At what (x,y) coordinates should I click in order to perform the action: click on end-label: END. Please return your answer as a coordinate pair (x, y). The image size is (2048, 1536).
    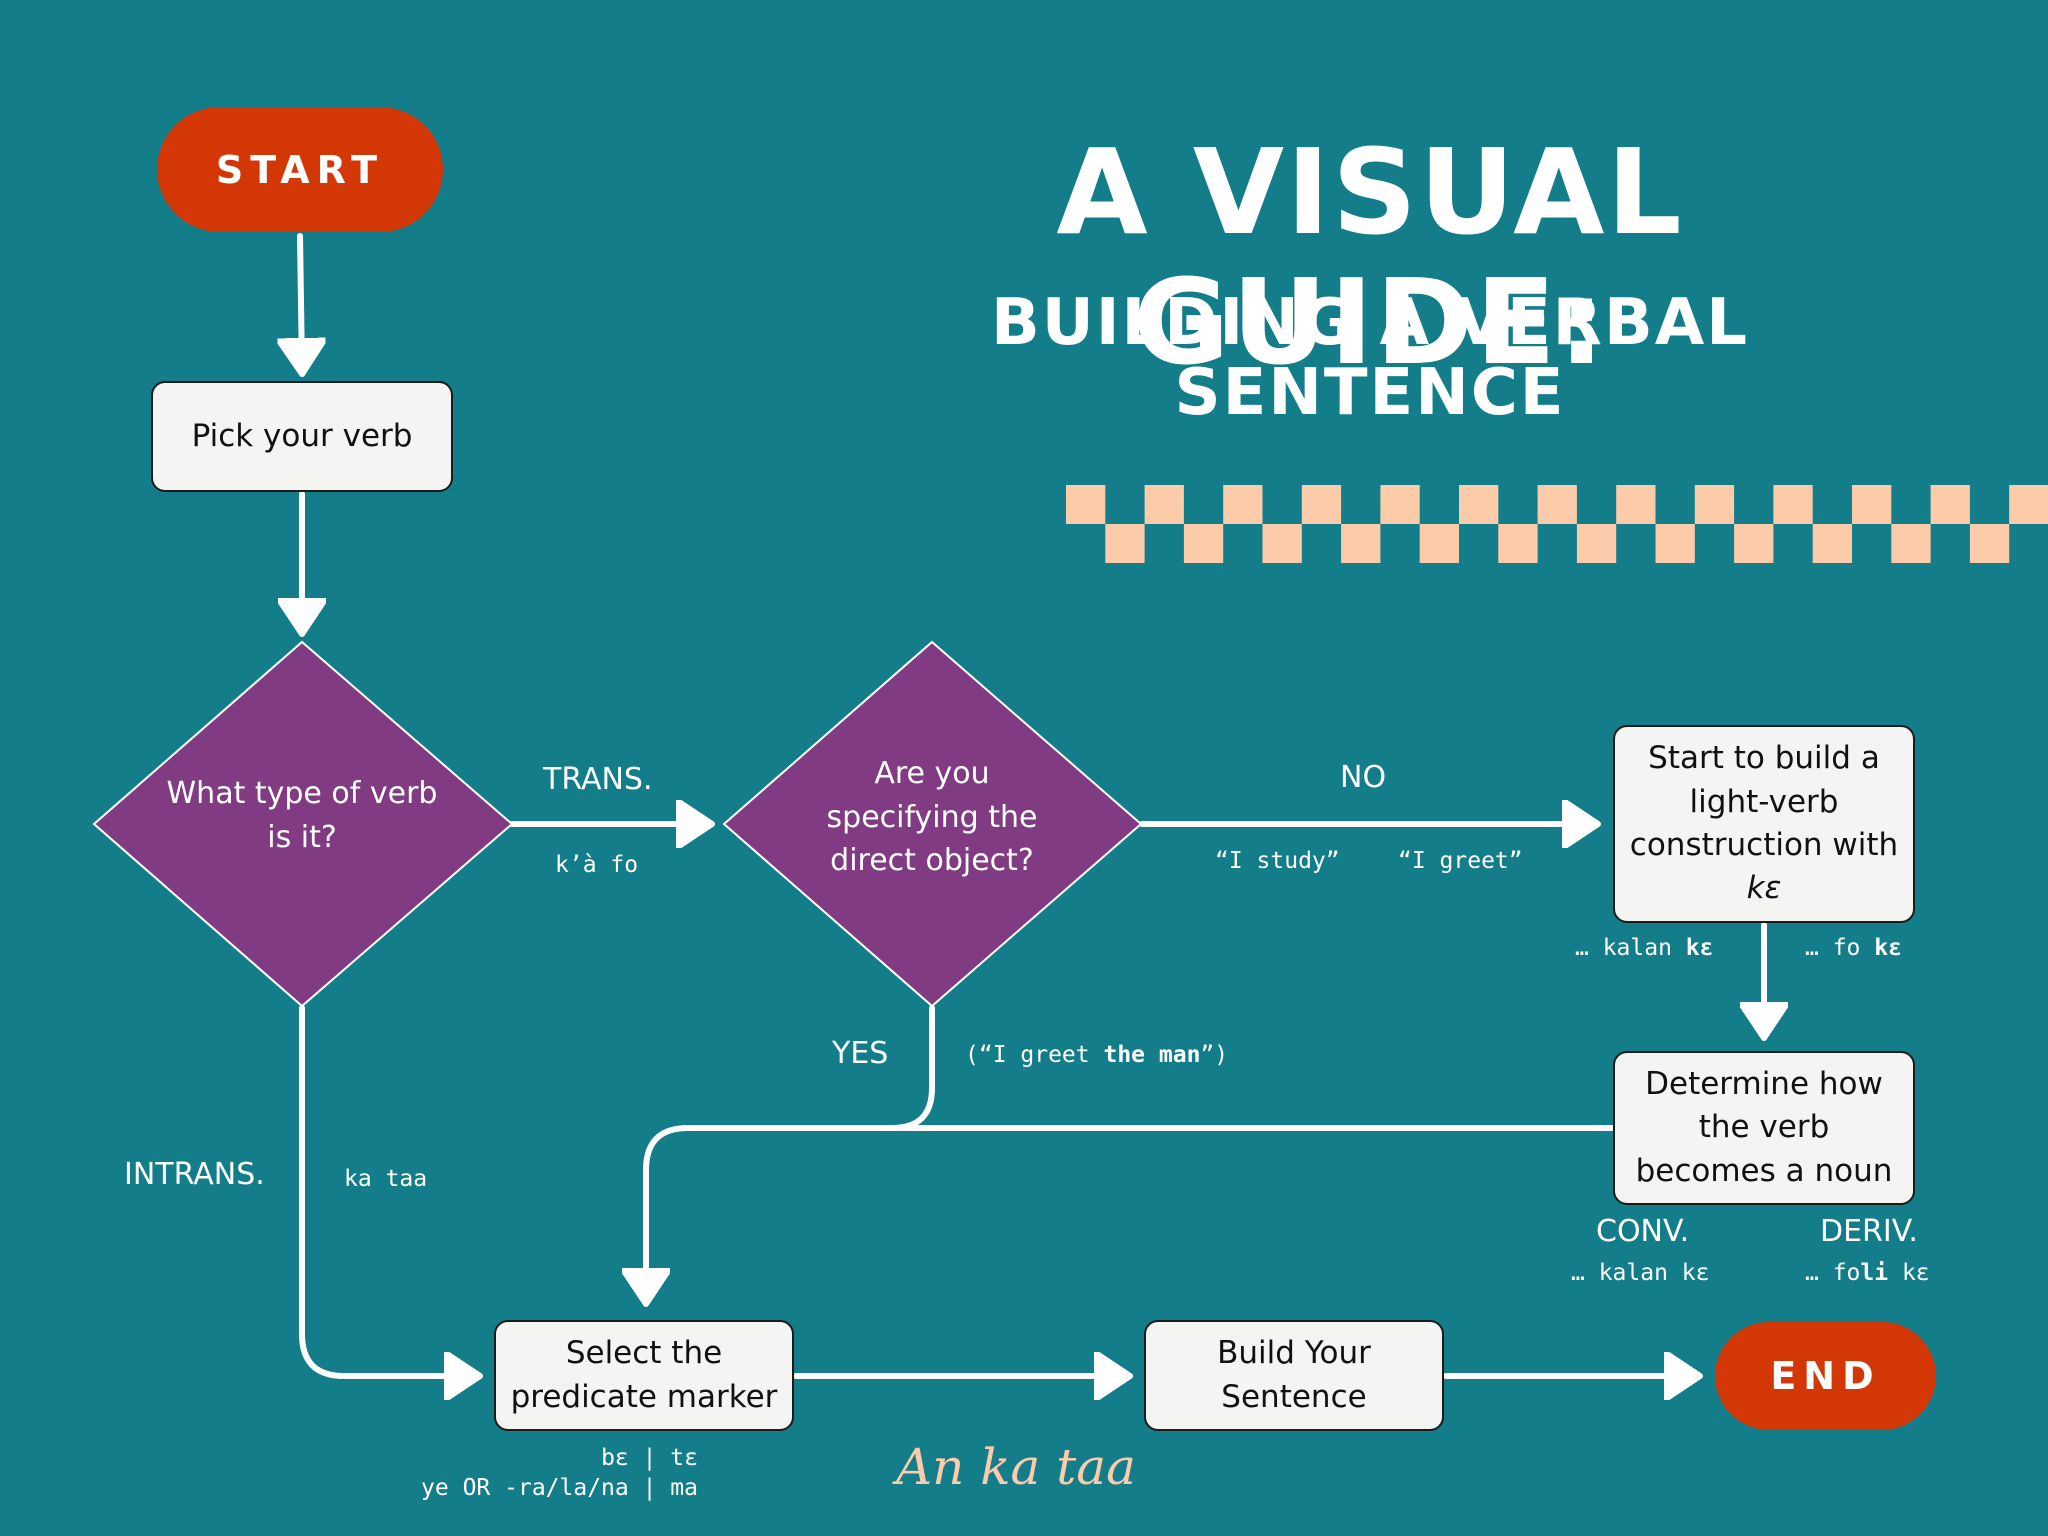
    Looking at the image, I should click on (1825, 1376).